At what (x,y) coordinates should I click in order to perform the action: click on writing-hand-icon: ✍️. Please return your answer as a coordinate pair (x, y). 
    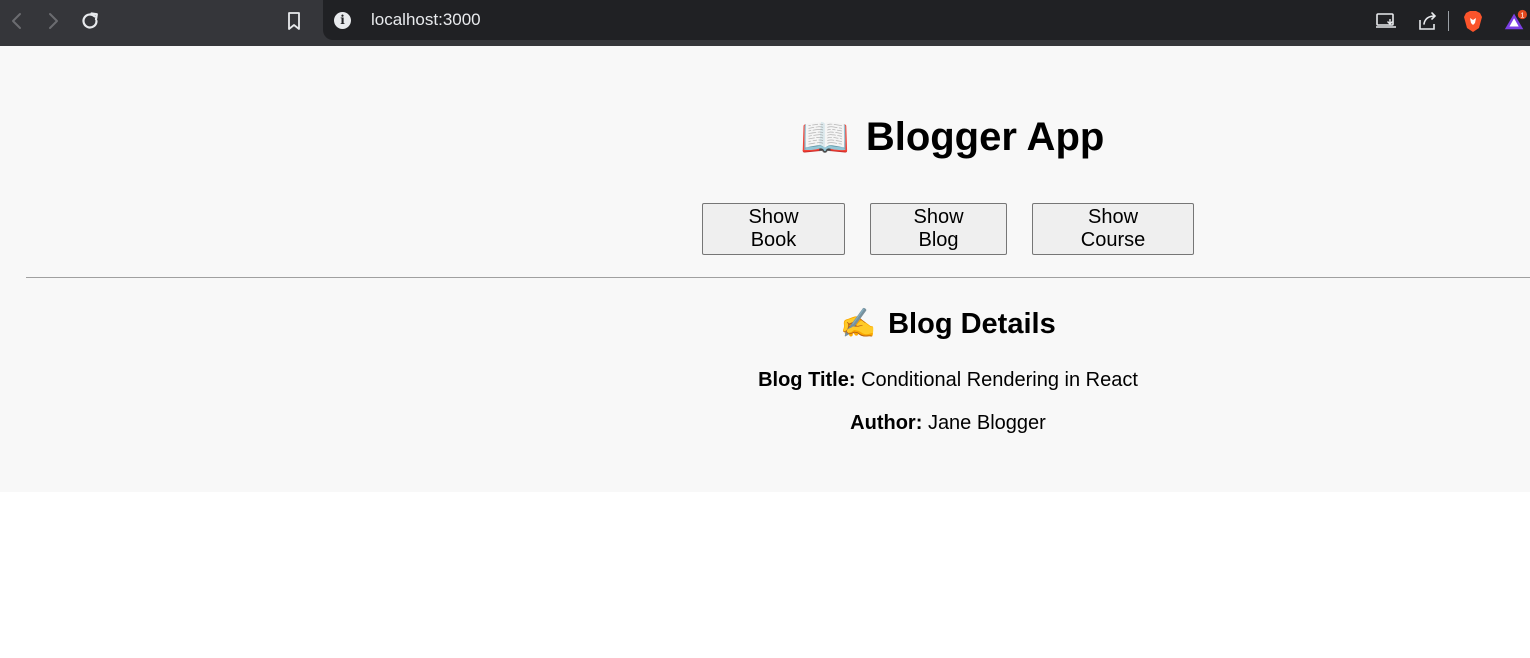
    Looking at the image, I should click on (858, 324).